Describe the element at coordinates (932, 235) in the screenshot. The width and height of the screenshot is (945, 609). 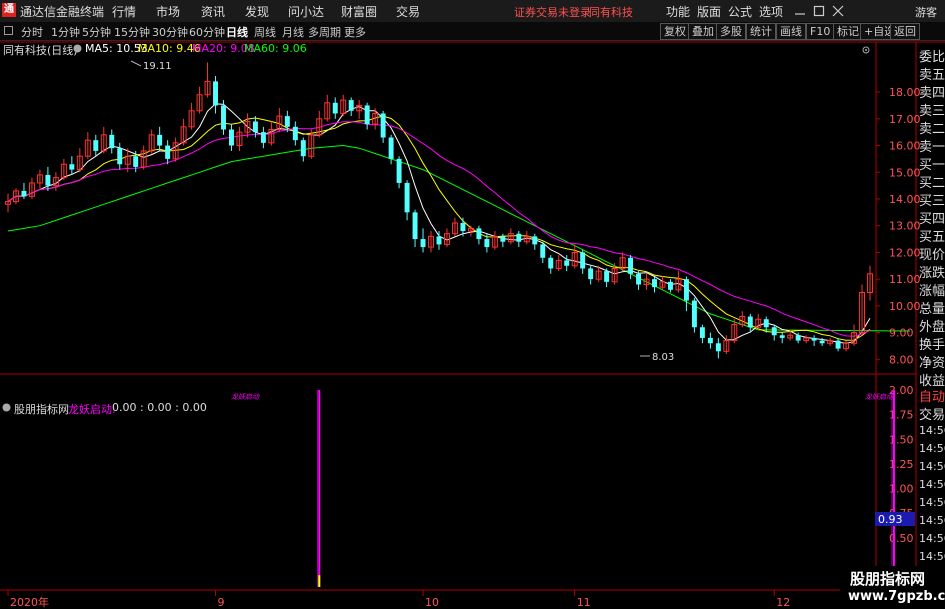
I see `side-item-buy5: 买五` at that location.